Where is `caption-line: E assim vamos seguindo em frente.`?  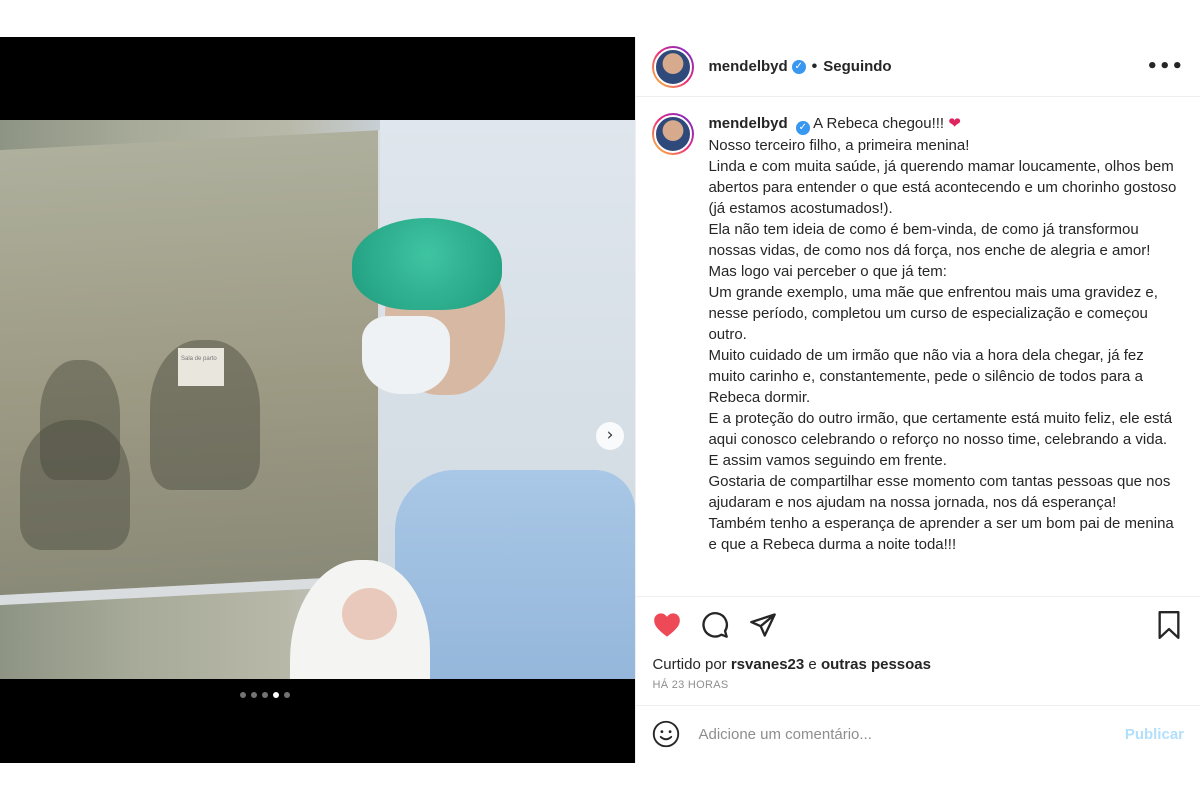 caption-line: E assim vamos seguindo em frente. is located at coordinates (827, 461).